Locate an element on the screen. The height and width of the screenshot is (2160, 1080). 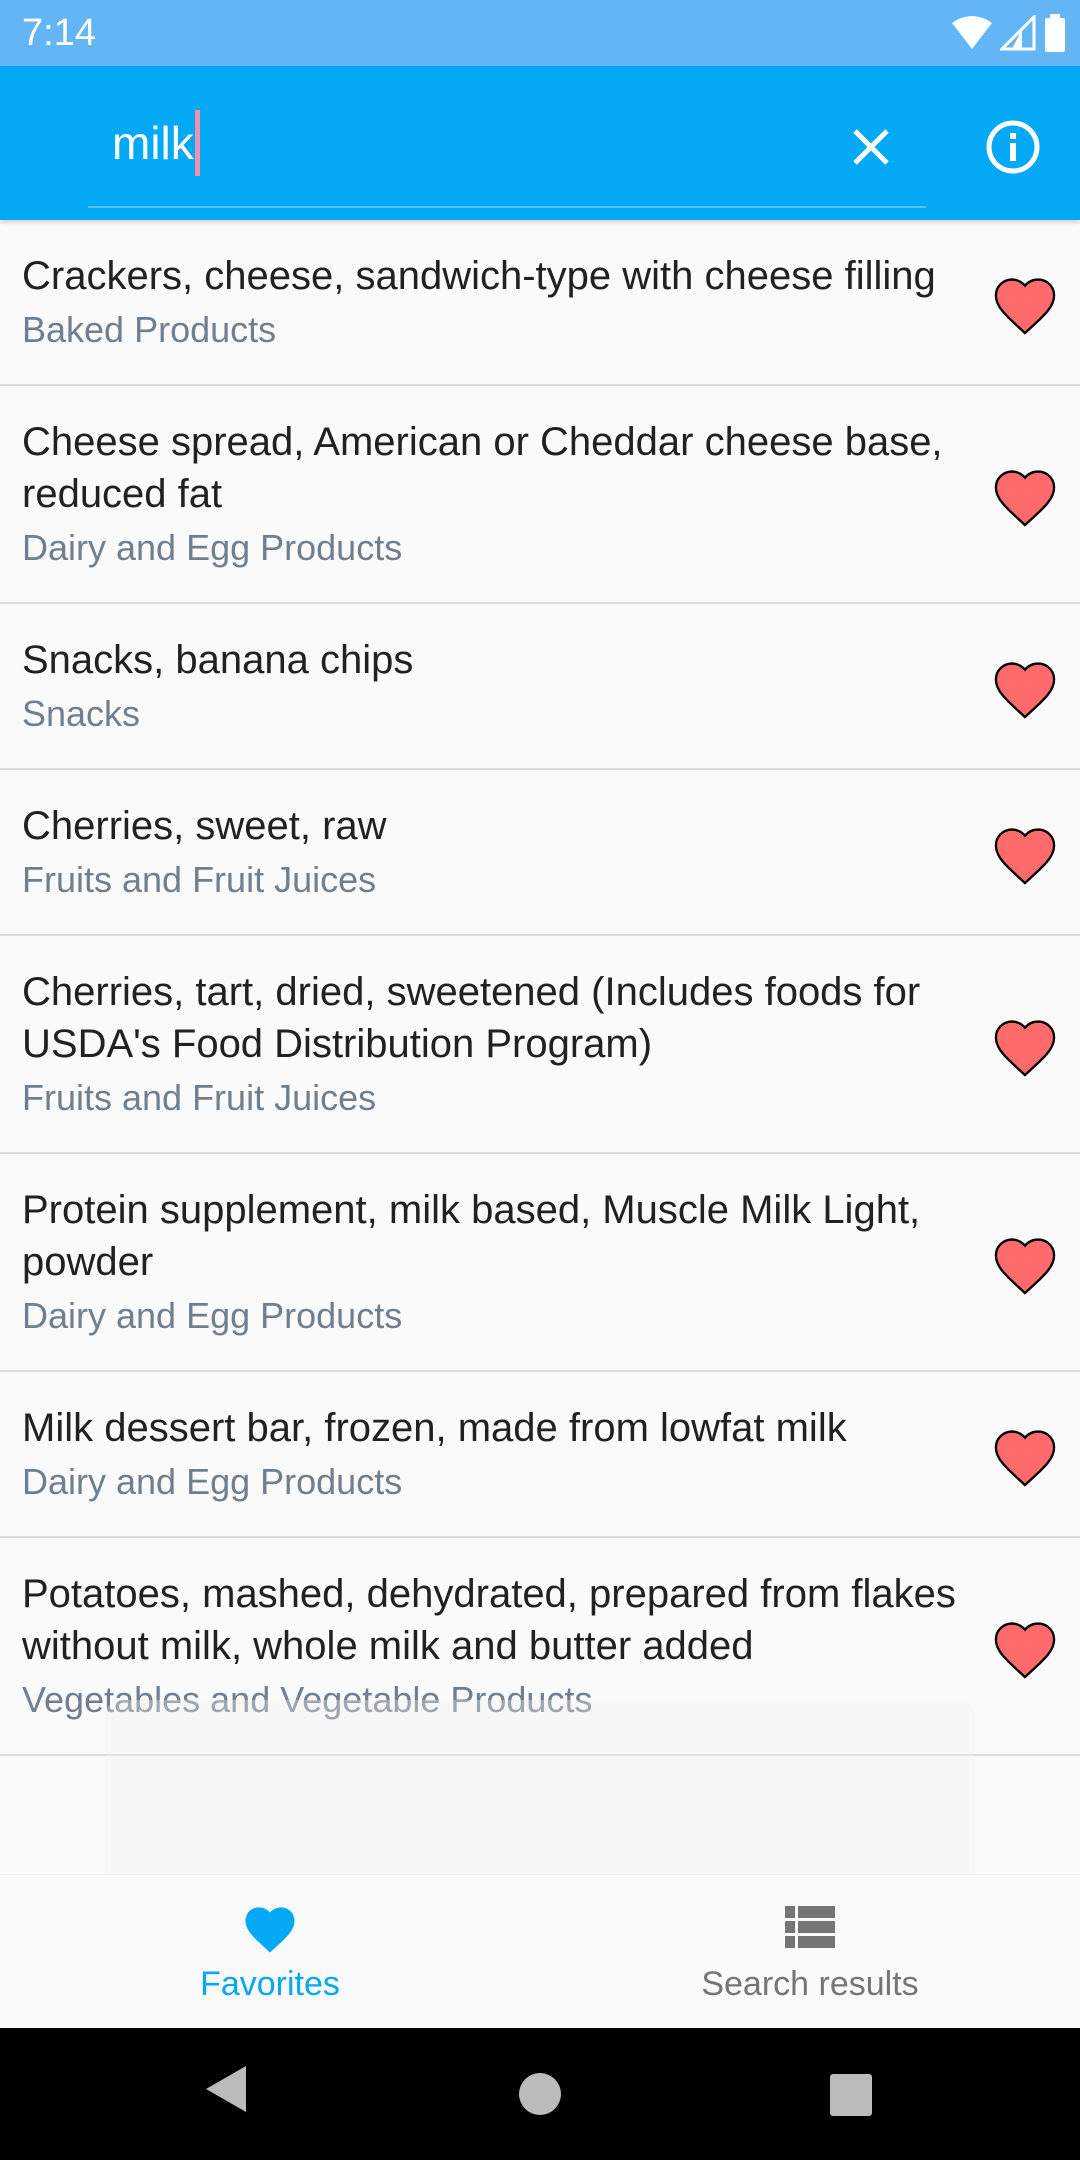
wifi-icon is located at coordinates (972, 32).